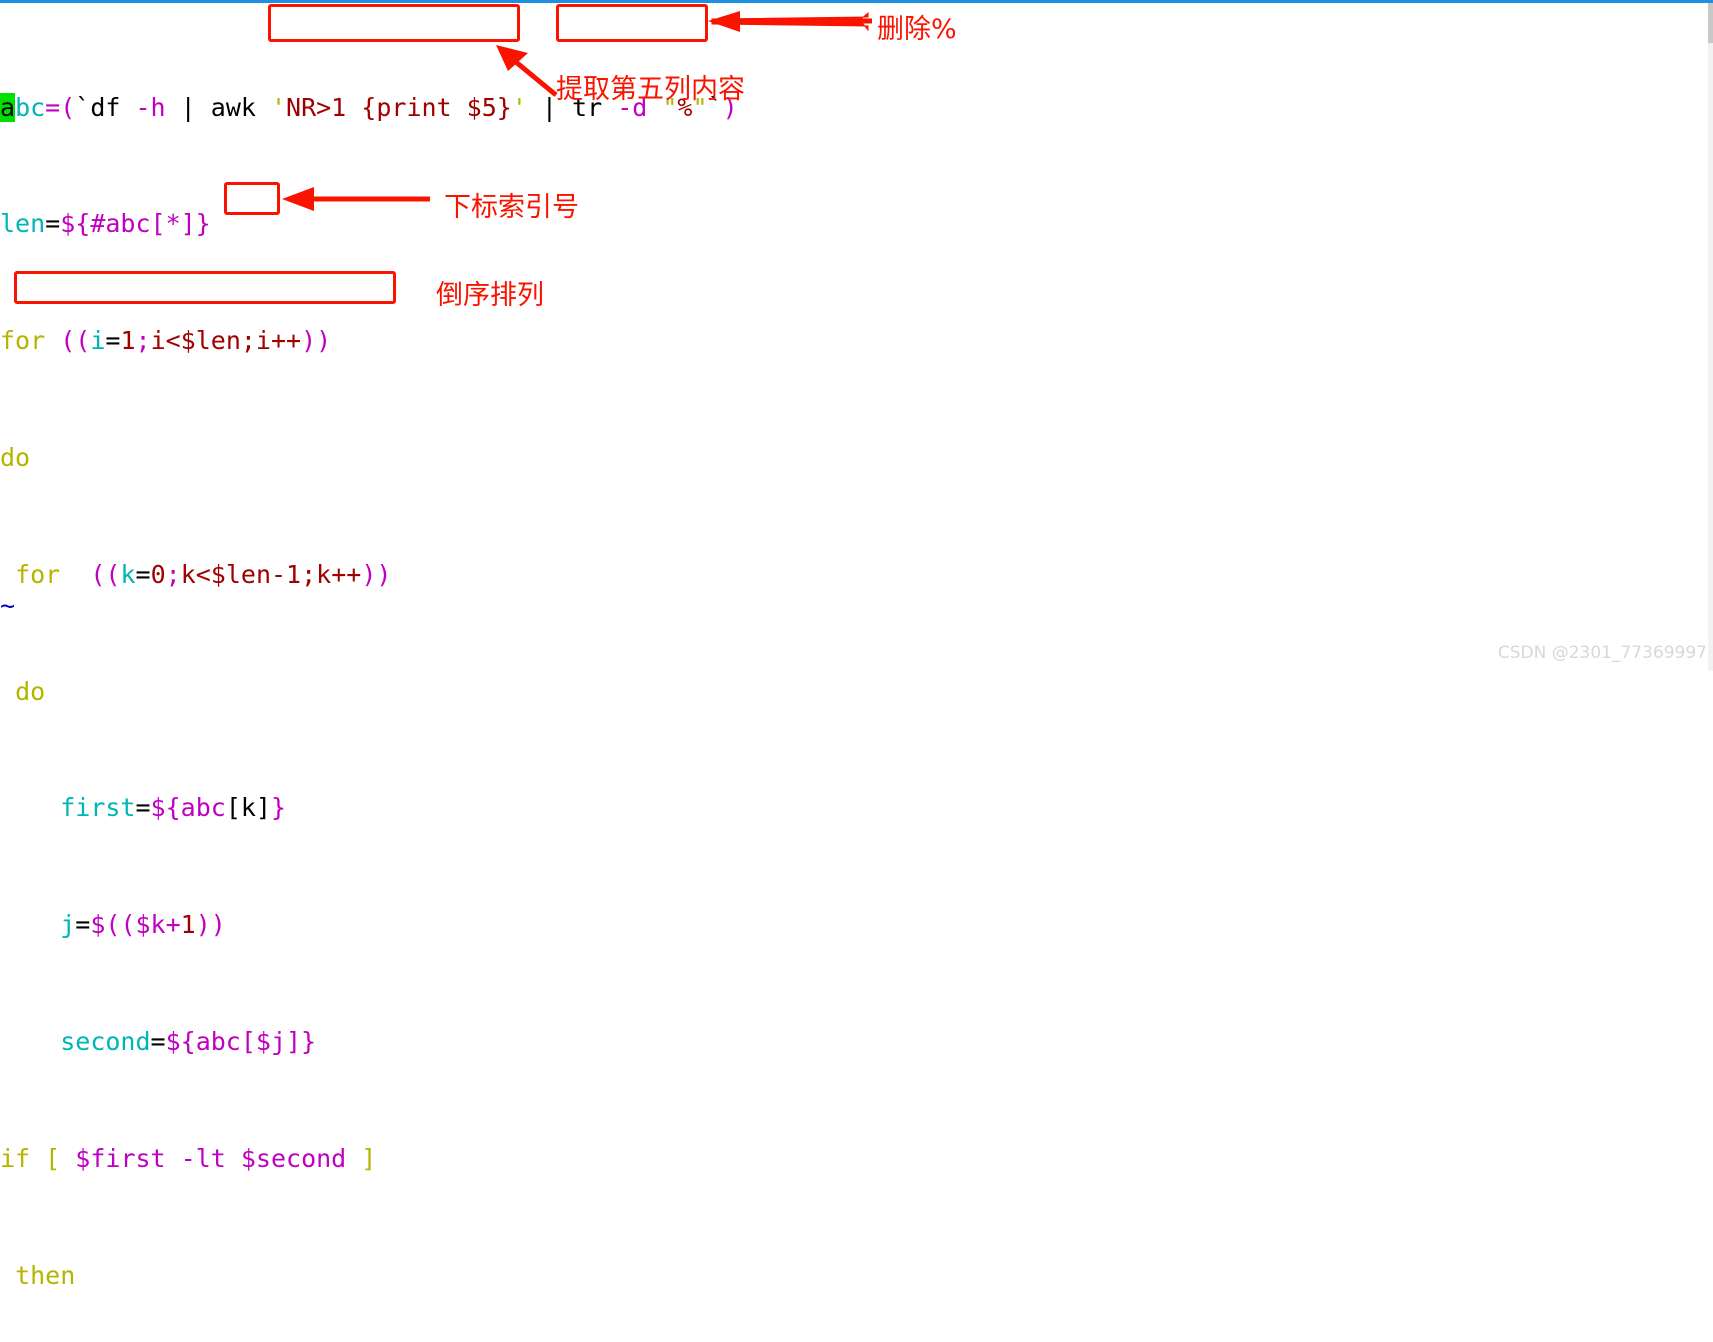 The image size is (1713, 1342). I want to click on code-line-9: second=${abc[$j]}, so click(188, 1041).